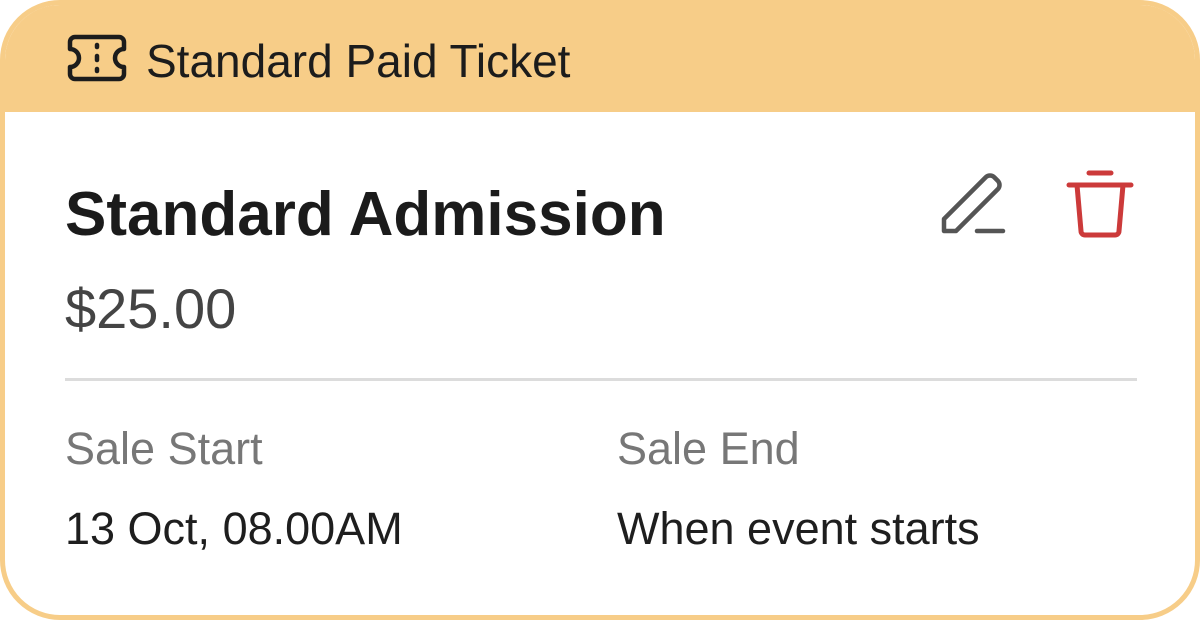 The width and height of the screenshot is (1200, 620). I want to click on trash-icon, so click(1101, 207).